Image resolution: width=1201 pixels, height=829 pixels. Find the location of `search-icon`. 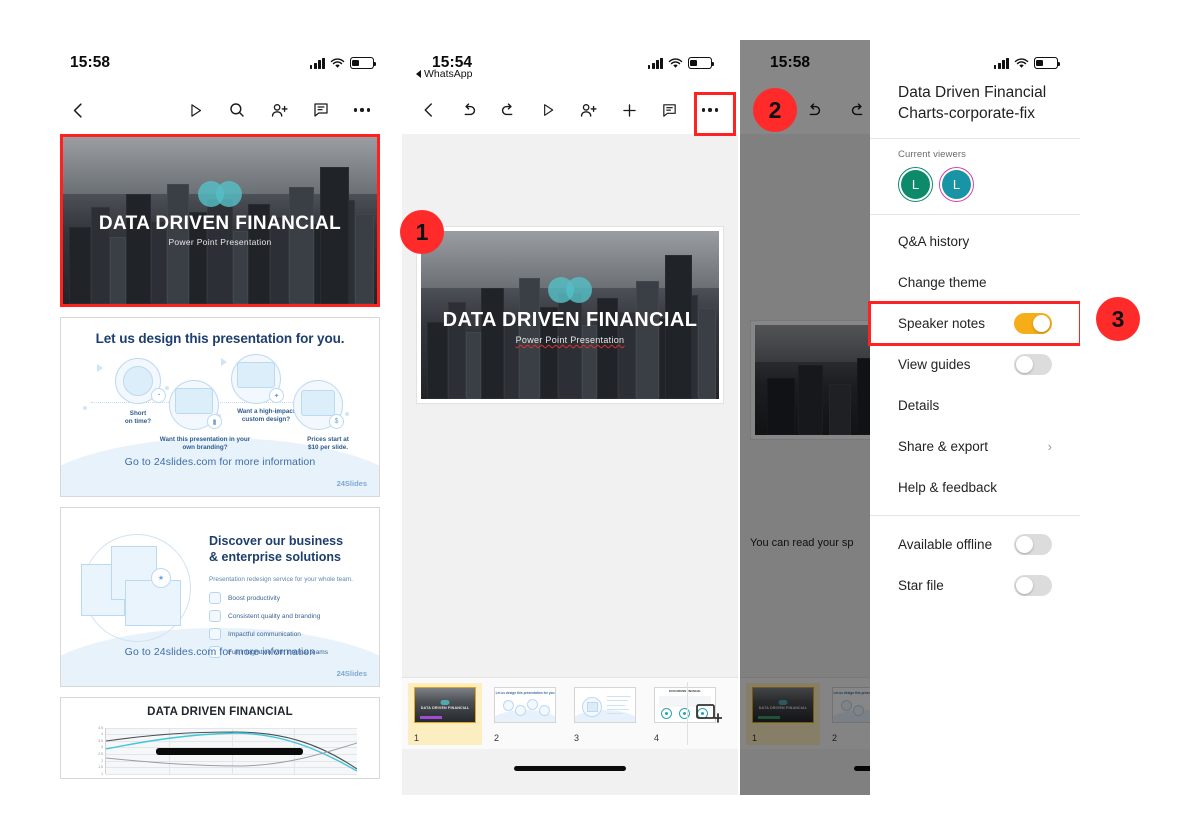

search-icon is located at coordinates (237, 110).